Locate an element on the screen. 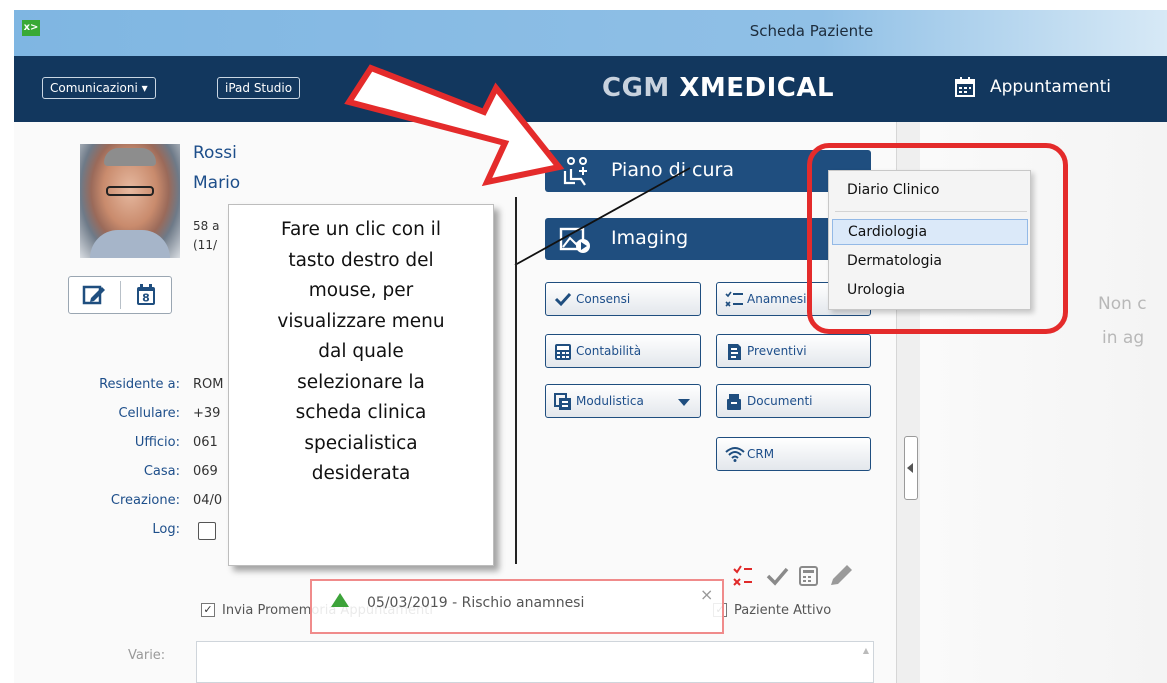 Image resolution: width=1167 pixels, height=683 pixels. patient-icon-buttons: 8 is located at coordinates (120, 295).